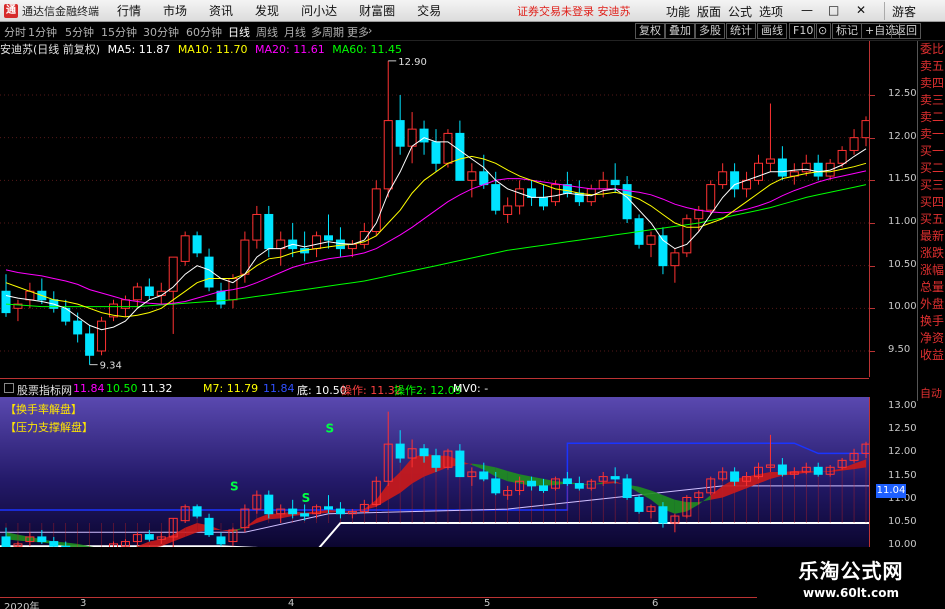 This screenshot has height=609, width=945. What do you see at coordinates (902, 136) in the screenshot?
I see `price-tick: 12.00` at bounding box center [902, 136].